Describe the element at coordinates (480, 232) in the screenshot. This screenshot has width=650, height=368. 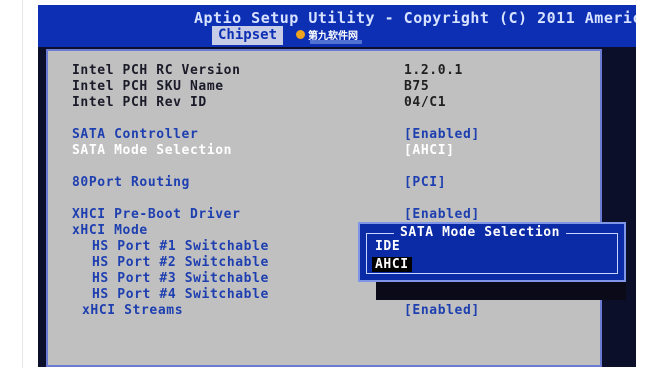
I see `popup-title: SATA Mode Selection` at that location.